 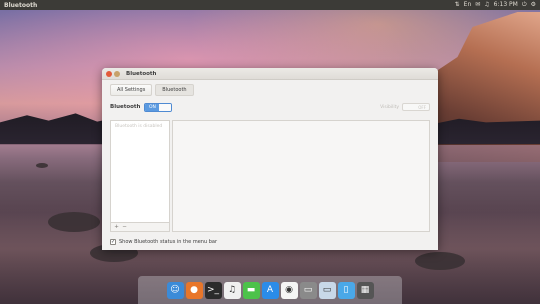 I want to click on dock: ☺ ● >_ ♫ ▬ A ◉ ▭ ▭ ▯ ▦, so click(x=270, y=290).